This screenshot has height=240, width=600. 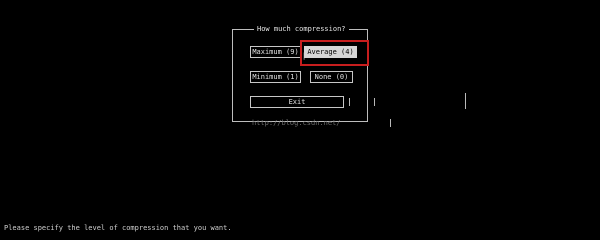 I want to click on maximum-button: Maximum (9), so click(x=275, y=52).